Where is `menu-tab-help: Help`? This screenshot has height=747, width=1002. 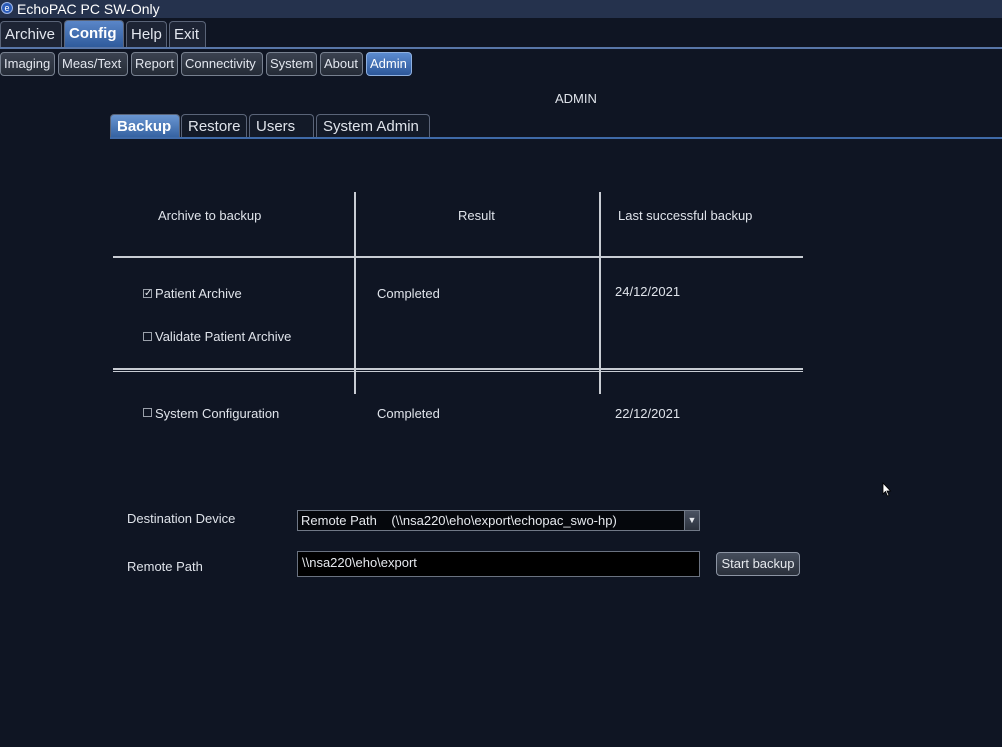
menu-tab-help: Help is located at coordinates (146, 34).